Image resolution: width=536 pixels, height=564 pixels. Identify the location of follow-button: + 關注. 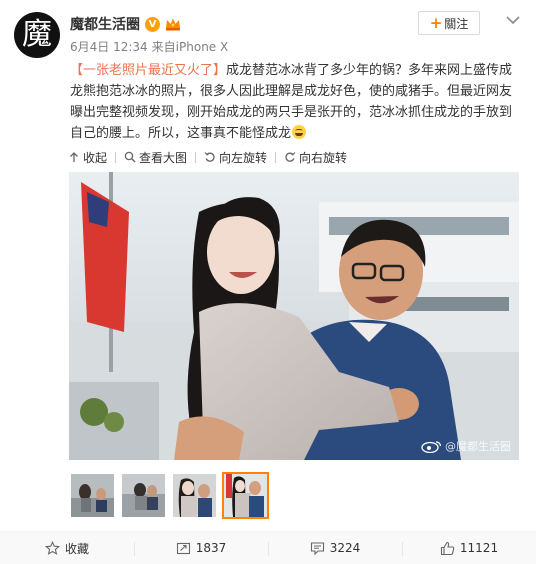
(449, 23).